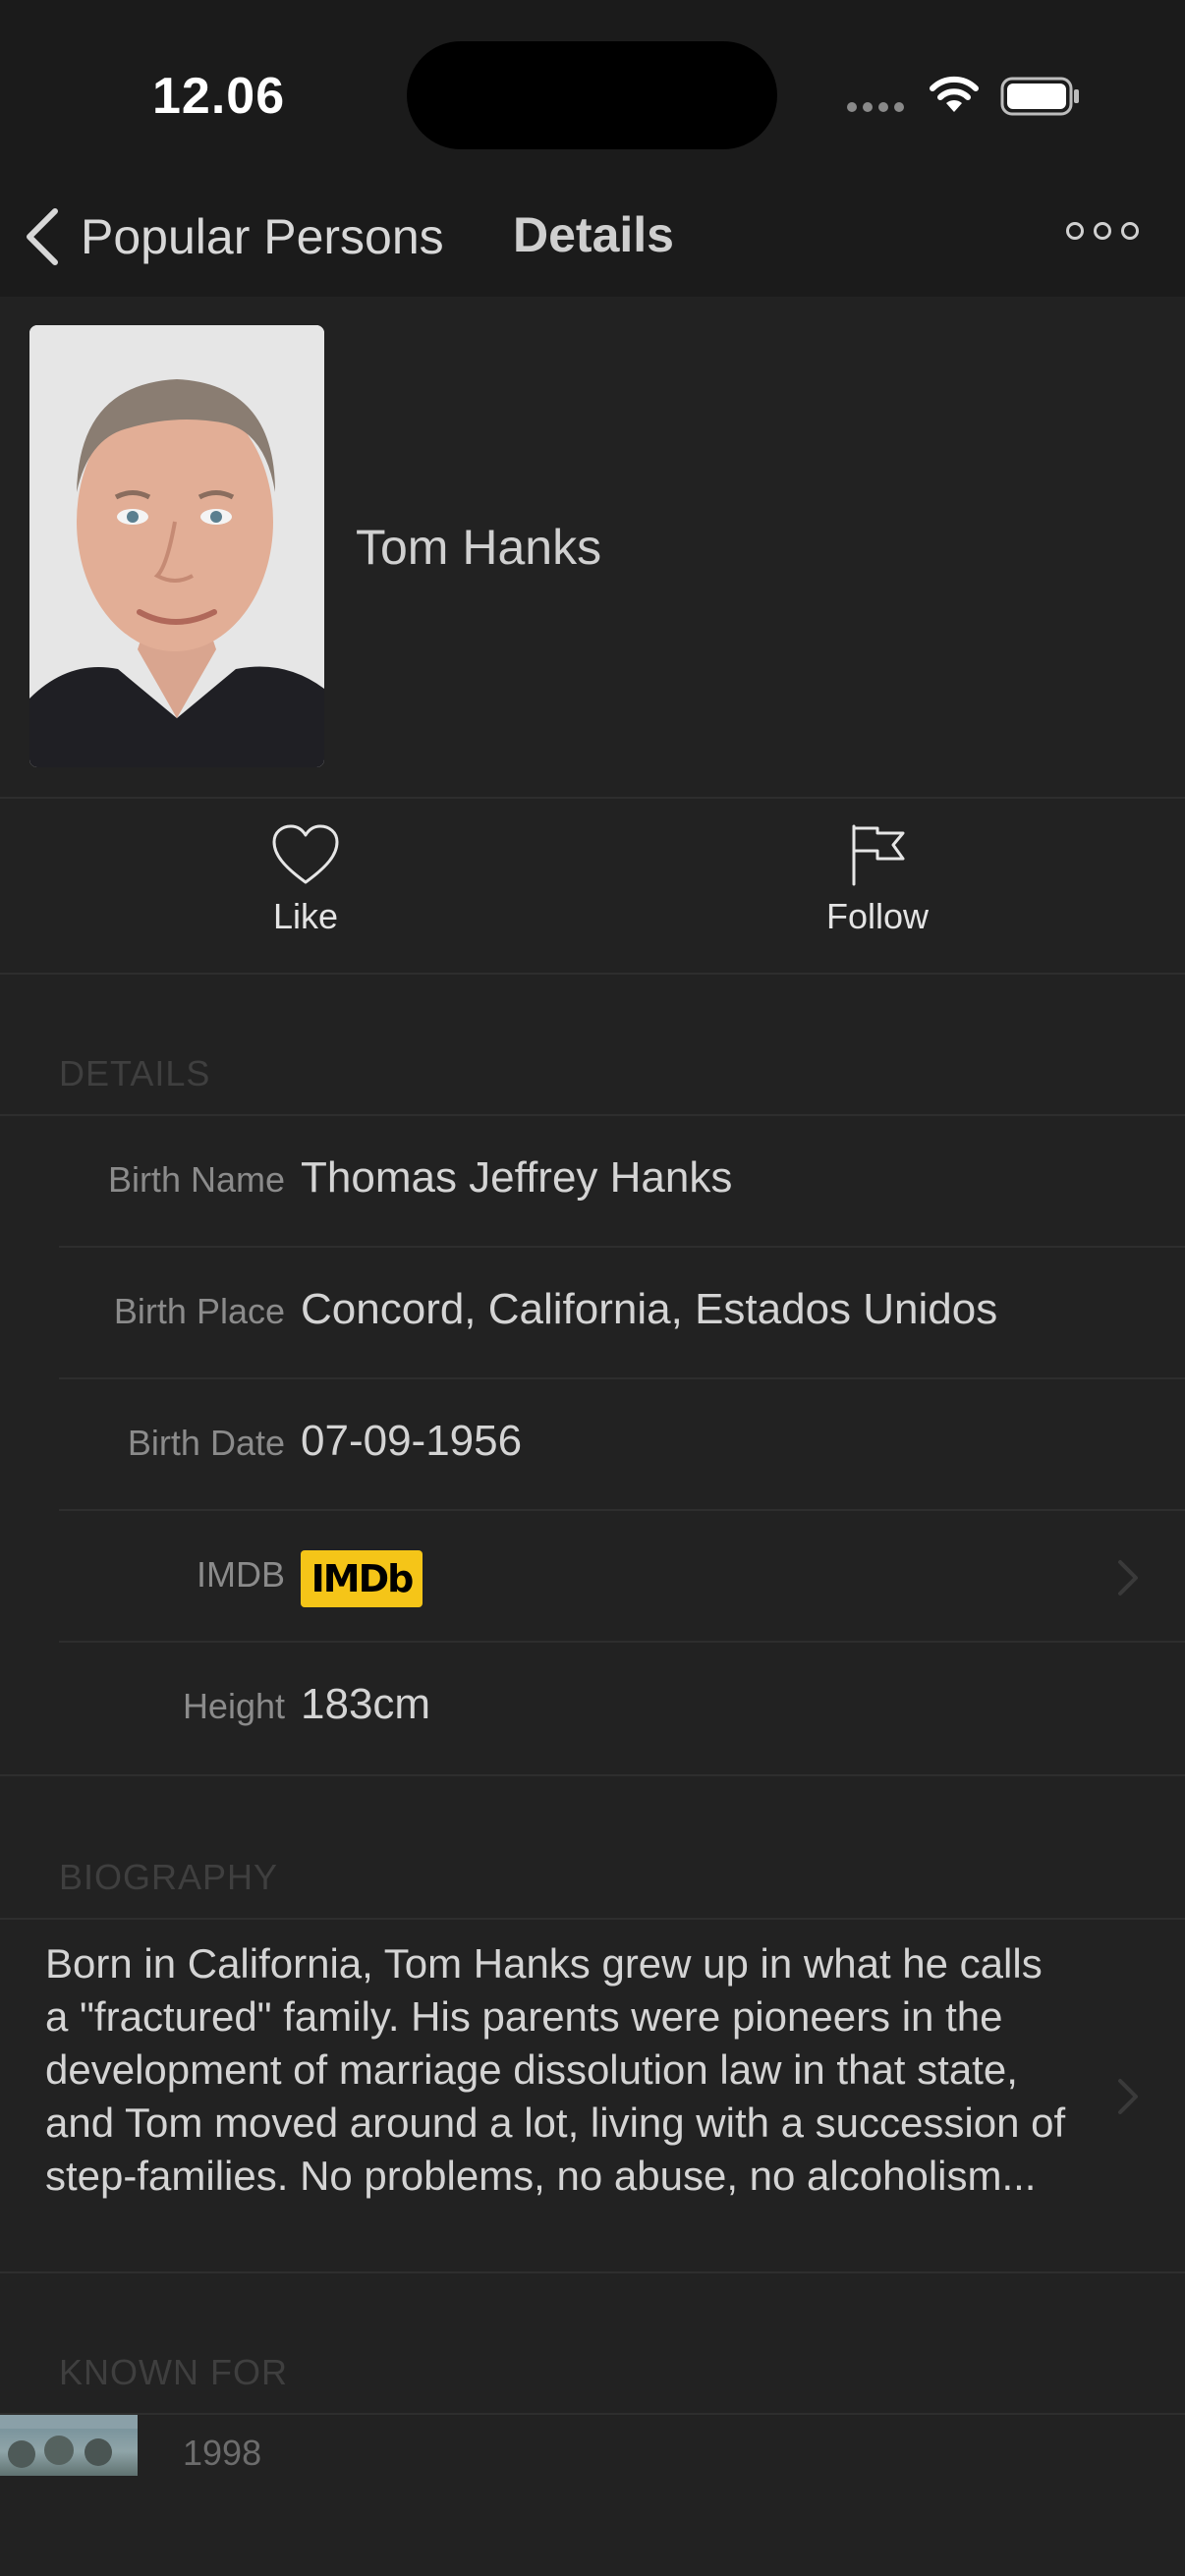 Image resolution: width=1185 pixels, height=2576 pixels. Describe the element at coordinates (306, 854) in the screenshot. I see `heart-icon` at that location.